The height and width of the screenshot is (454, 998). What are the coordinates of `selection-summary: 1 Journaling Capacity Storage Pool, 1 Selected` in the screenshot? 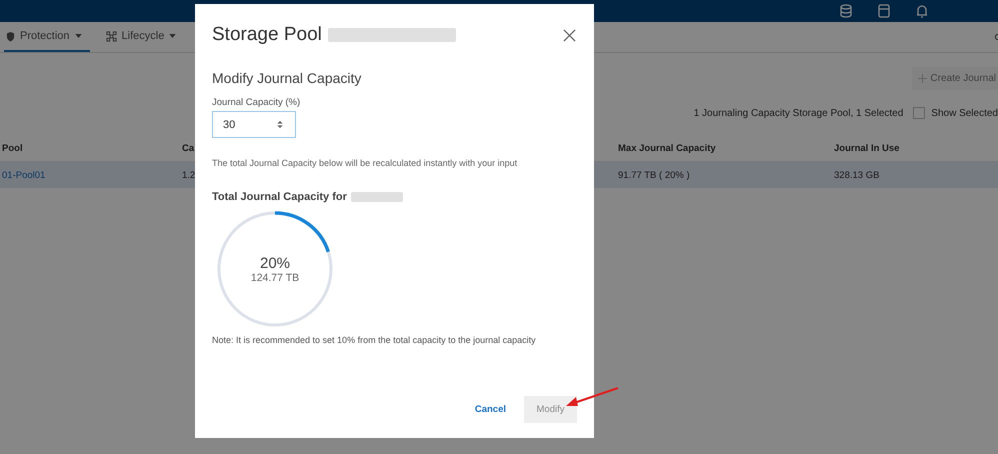 It's located at (799, 113).